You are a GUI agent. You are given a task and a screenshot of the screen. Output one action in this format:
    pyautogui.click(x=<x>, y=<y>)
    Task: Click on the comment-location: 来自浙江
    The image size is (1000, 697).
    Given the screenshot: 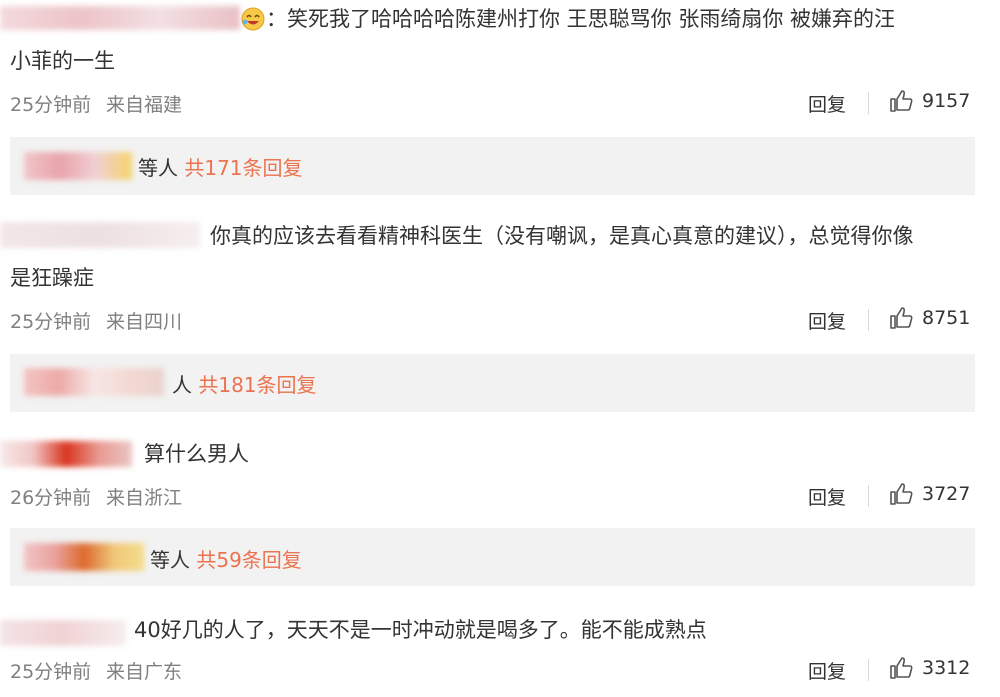 What is the action you would take?
    pyautogui.click(x=144, y=498)
    